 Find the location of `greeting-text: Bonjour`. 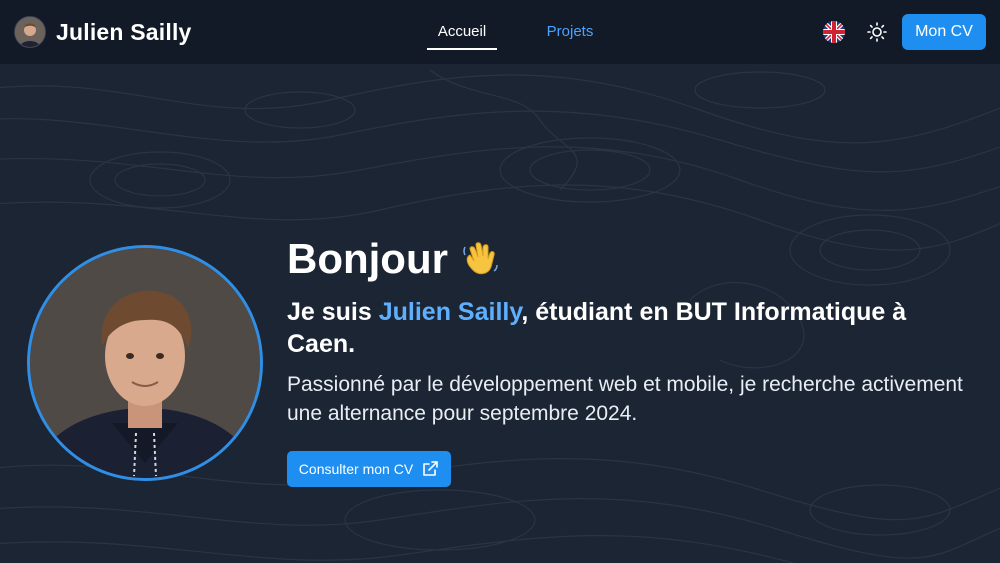

greeting-text: Bonjour is located at coordinates (367, 258).